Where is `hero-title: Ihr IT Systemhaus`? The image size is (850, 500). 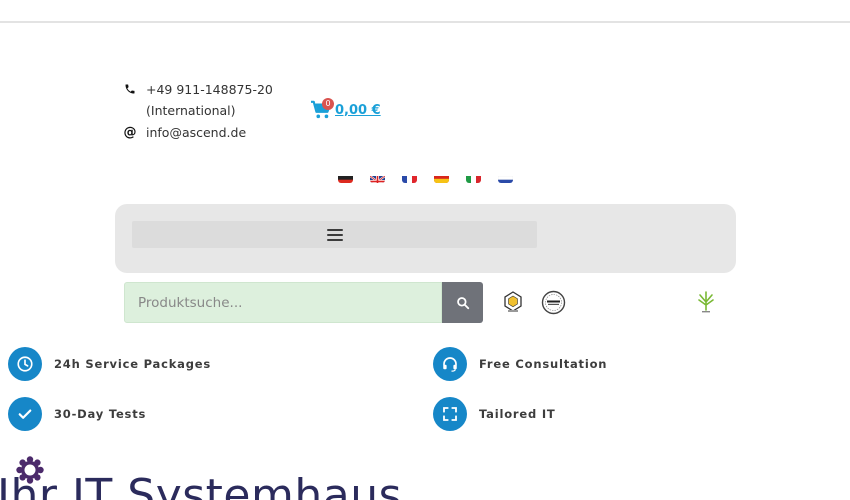
hero-title: Ihr IT Systemhaus is located at coordinates (201, 485).